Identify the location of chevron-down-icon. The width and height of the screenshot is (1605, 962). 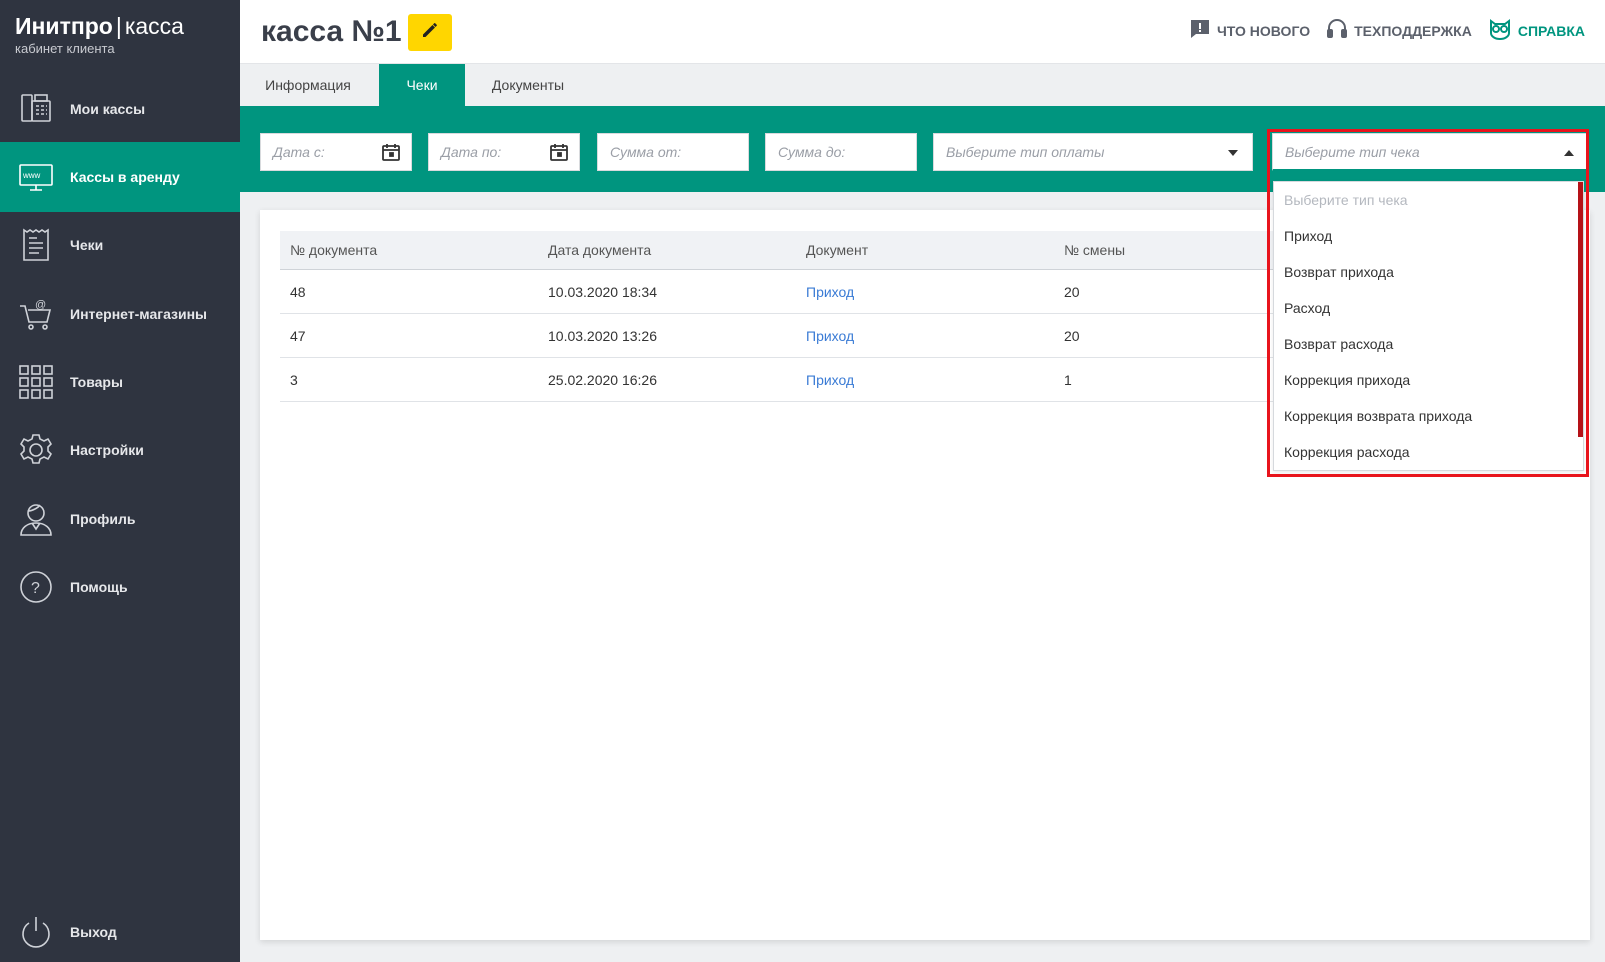
(1233, 153).